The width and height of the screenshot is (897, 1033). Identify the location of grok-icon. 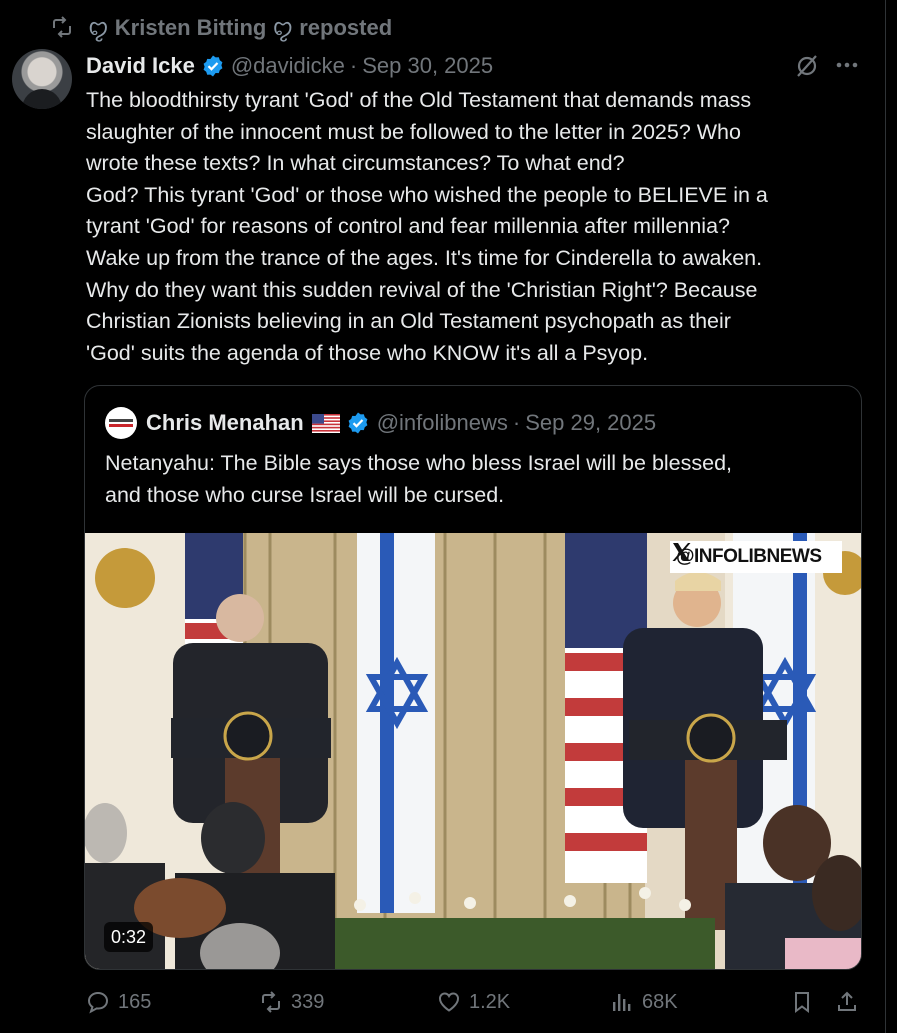
(807, 66).